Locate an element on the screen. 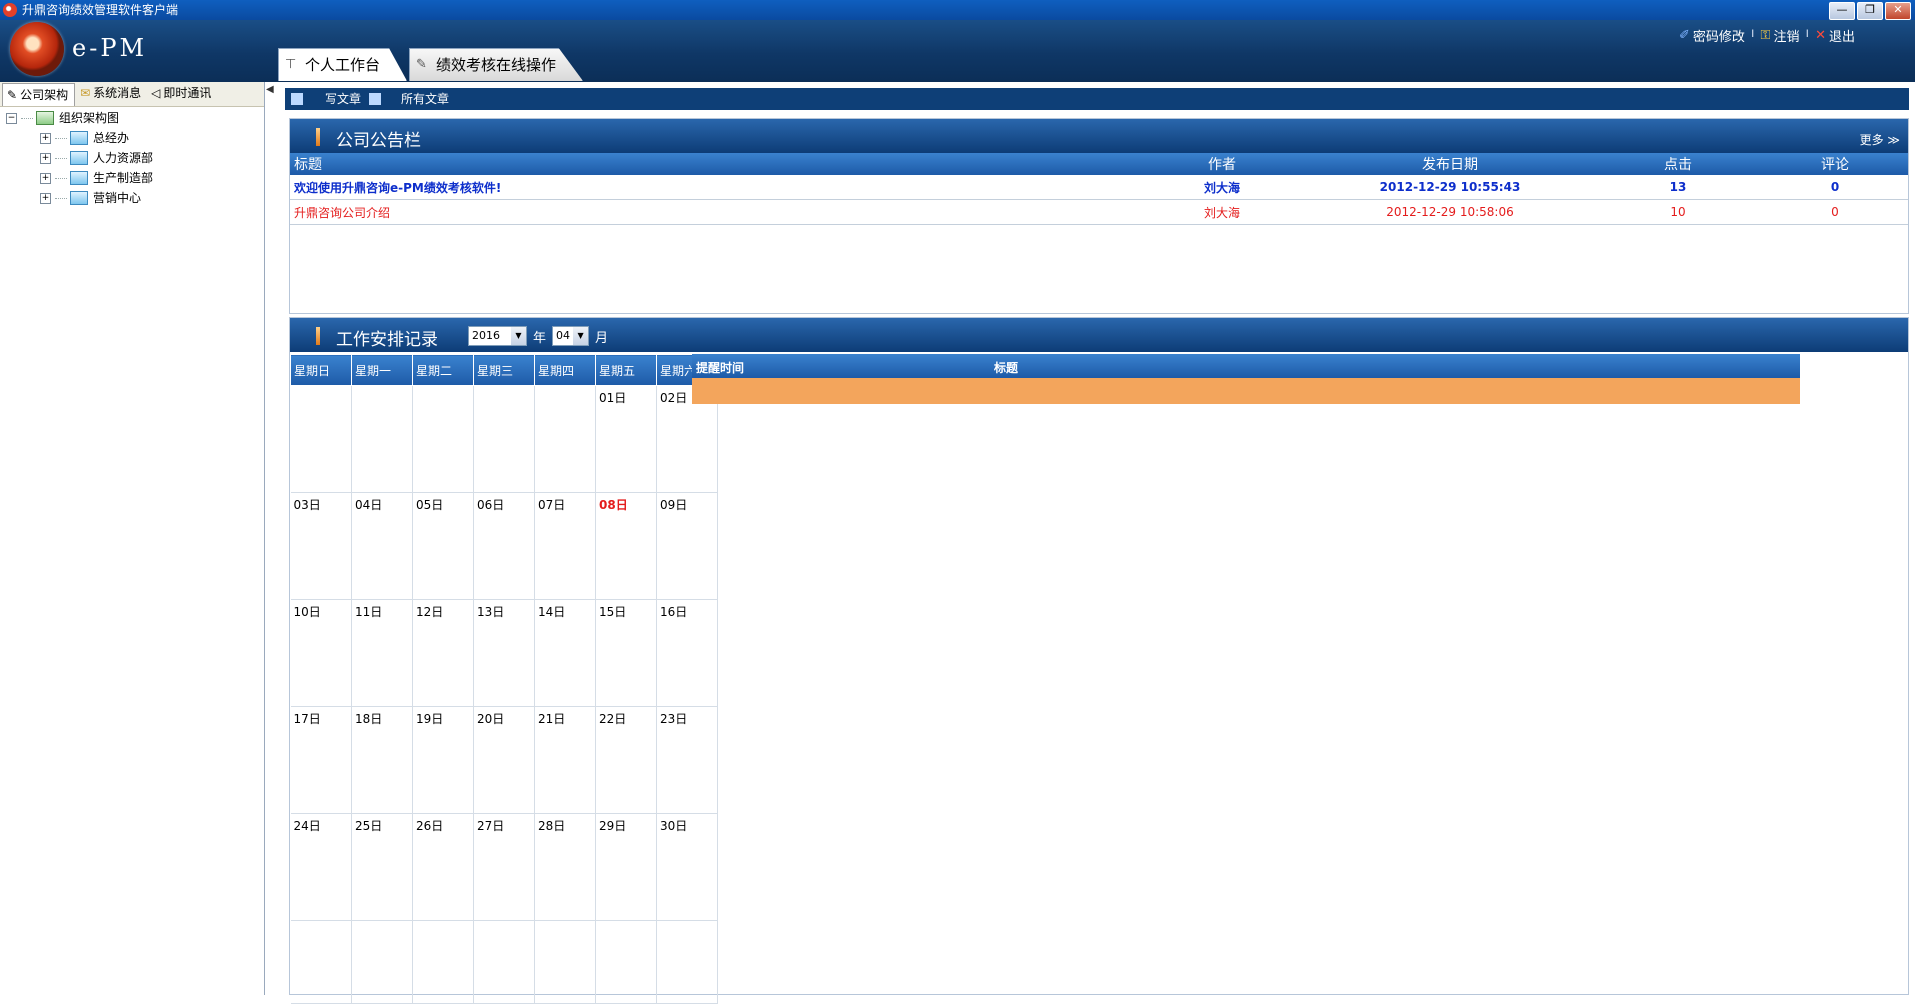  tree-root: − 组织架构图 is located at coordinates (79, 118).